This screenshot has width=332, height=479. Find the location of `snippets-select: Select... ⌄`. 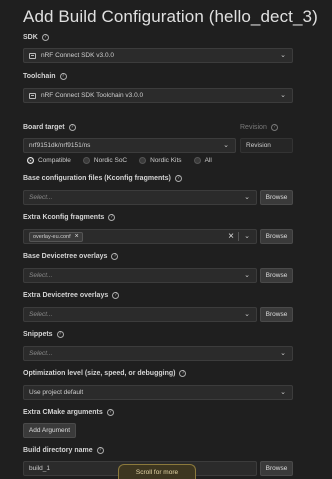

snippets-select: Select... ⌄ is located at coordinates (158, 353).